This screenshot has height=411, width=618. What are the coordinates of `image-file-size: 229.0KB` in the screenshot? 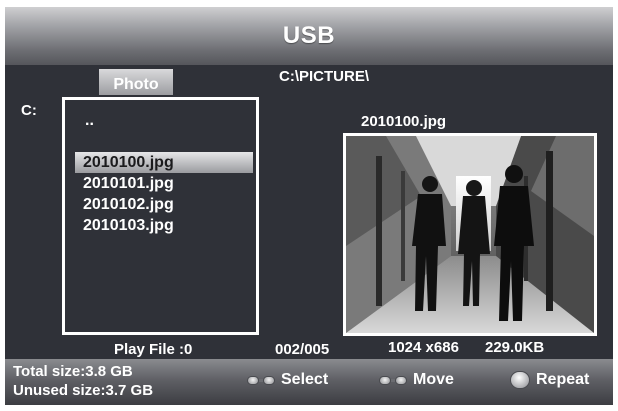 It's located at (515, 347).